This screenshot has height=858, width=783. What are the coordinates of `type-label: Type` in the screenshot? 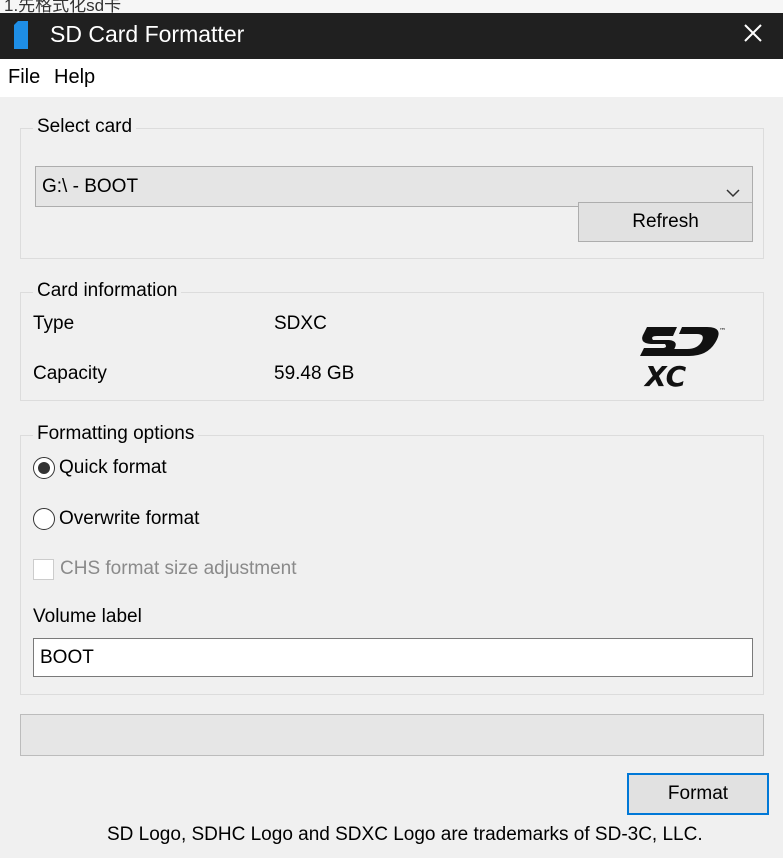 It's located at (54, 323).